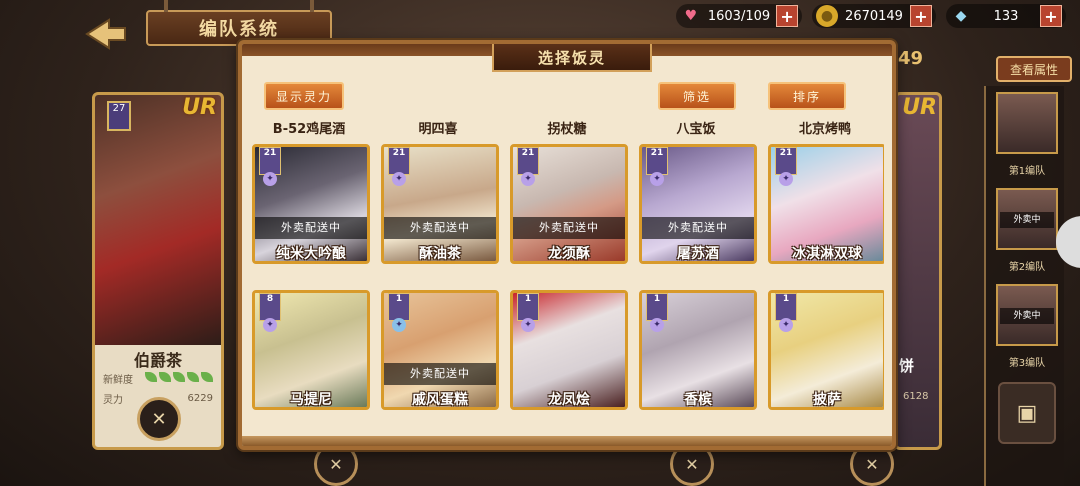 This screenshot has width=1080, height=486. What do you see at coordinates (270, 312) in the screenshot?
I see `level-tag: 8 ✦` at bounding box center [270, 312].